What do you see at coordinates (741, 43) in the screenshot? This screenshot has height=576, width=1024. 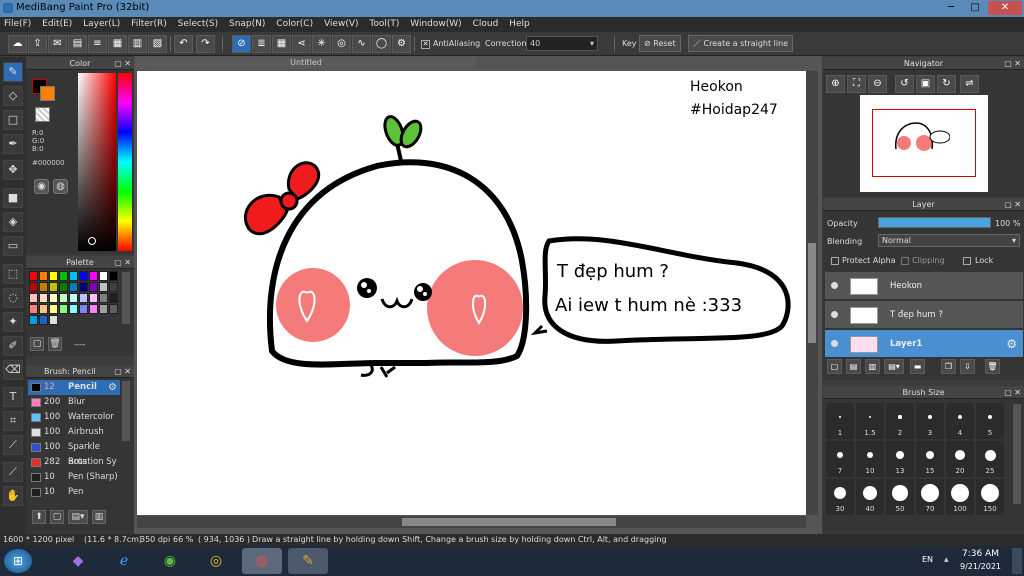 I see `straight-line-button: ／ Create a straight line` at bounding box center [741, 43].